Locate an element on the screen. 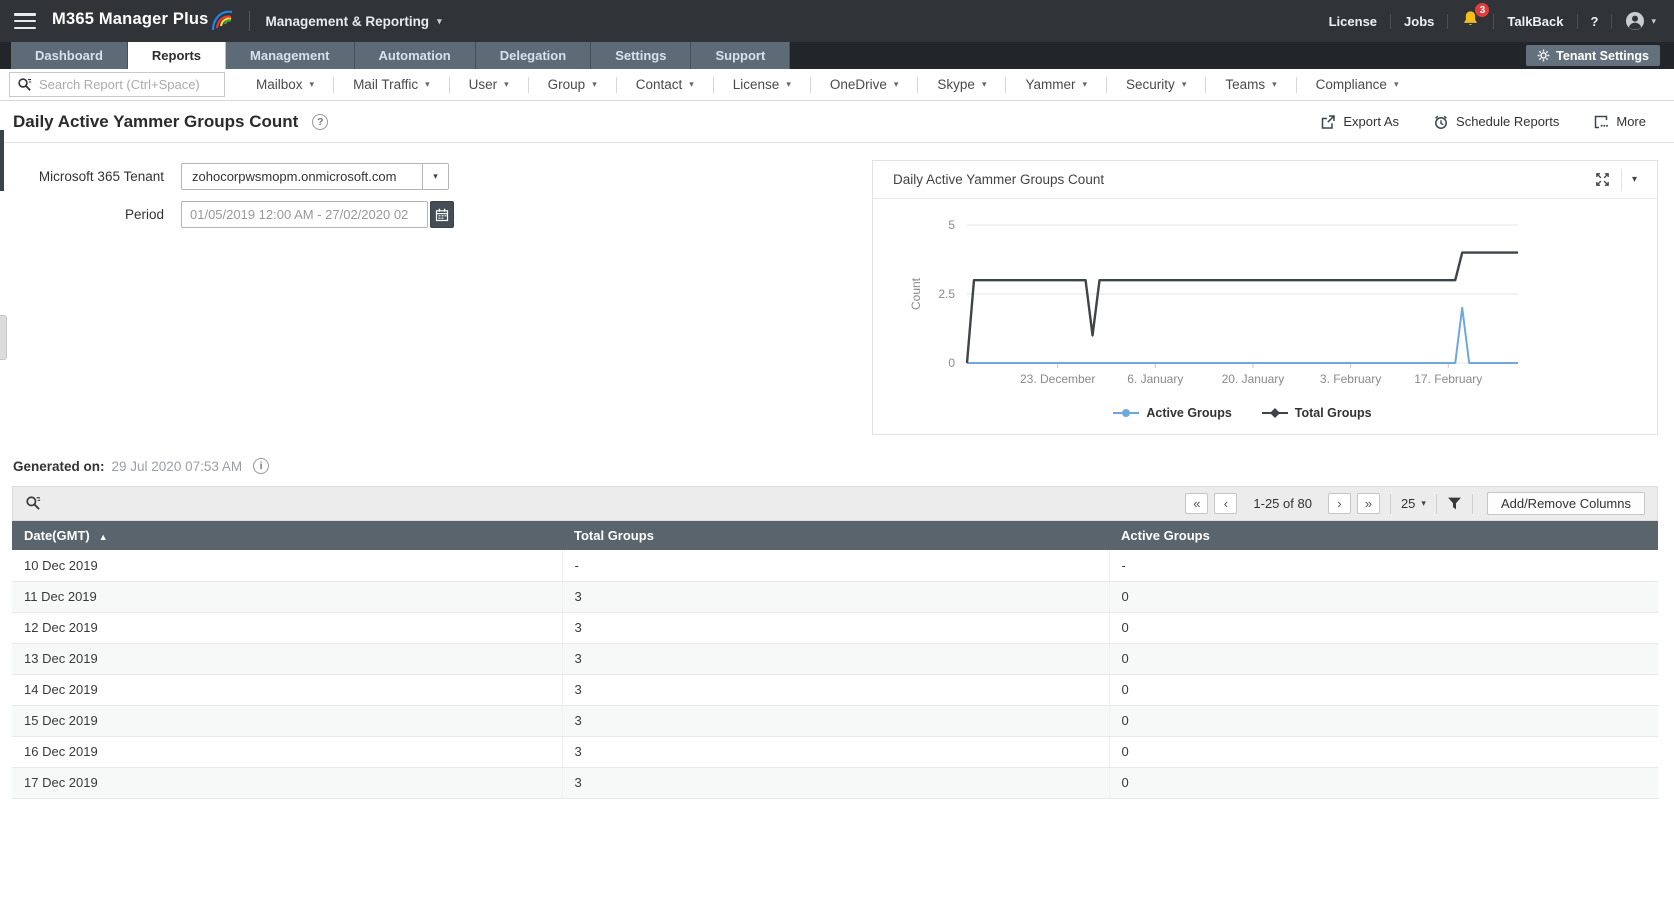  svg-text: 2.5 is located at coordinates (946, 294).